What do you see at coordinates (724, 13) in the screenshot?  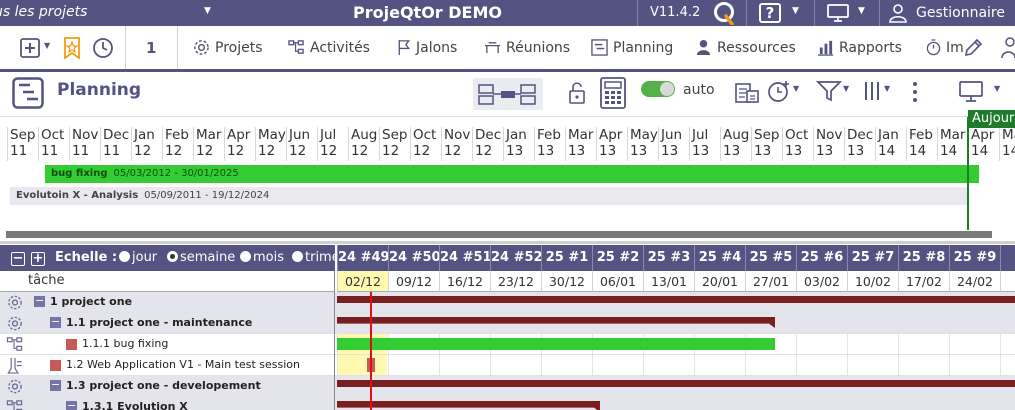 I see `projeqtor-logo-icon` at bounding box center [724, 13].